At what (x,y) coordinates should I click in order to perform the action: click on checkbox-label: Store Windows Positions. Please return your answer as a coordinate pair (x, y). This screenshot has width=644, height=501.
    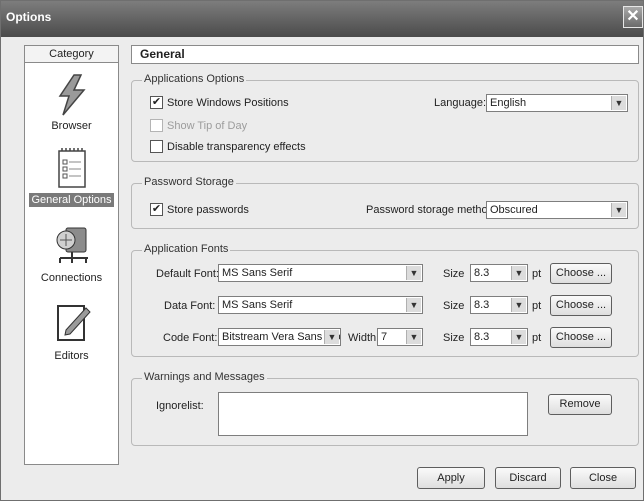
    Looking at the image, I should click on (228, 102).